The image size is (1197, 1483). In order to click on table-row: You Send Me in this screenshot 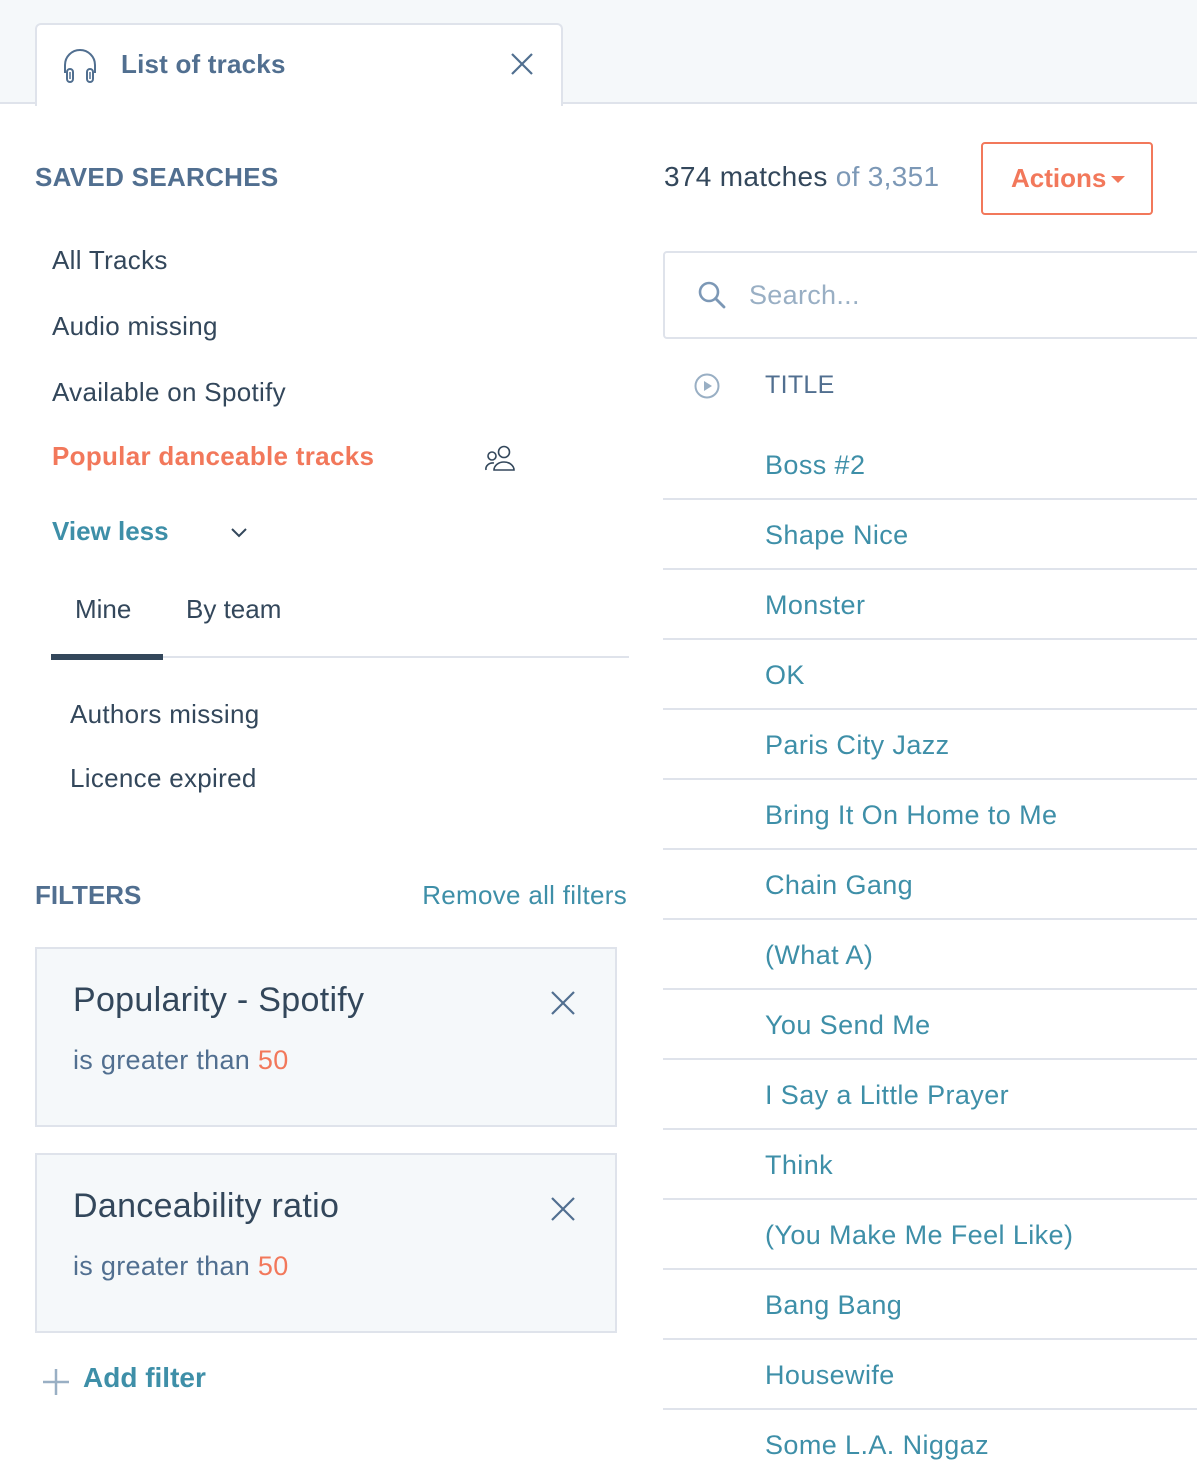, I will do `click(930, 1025)`.